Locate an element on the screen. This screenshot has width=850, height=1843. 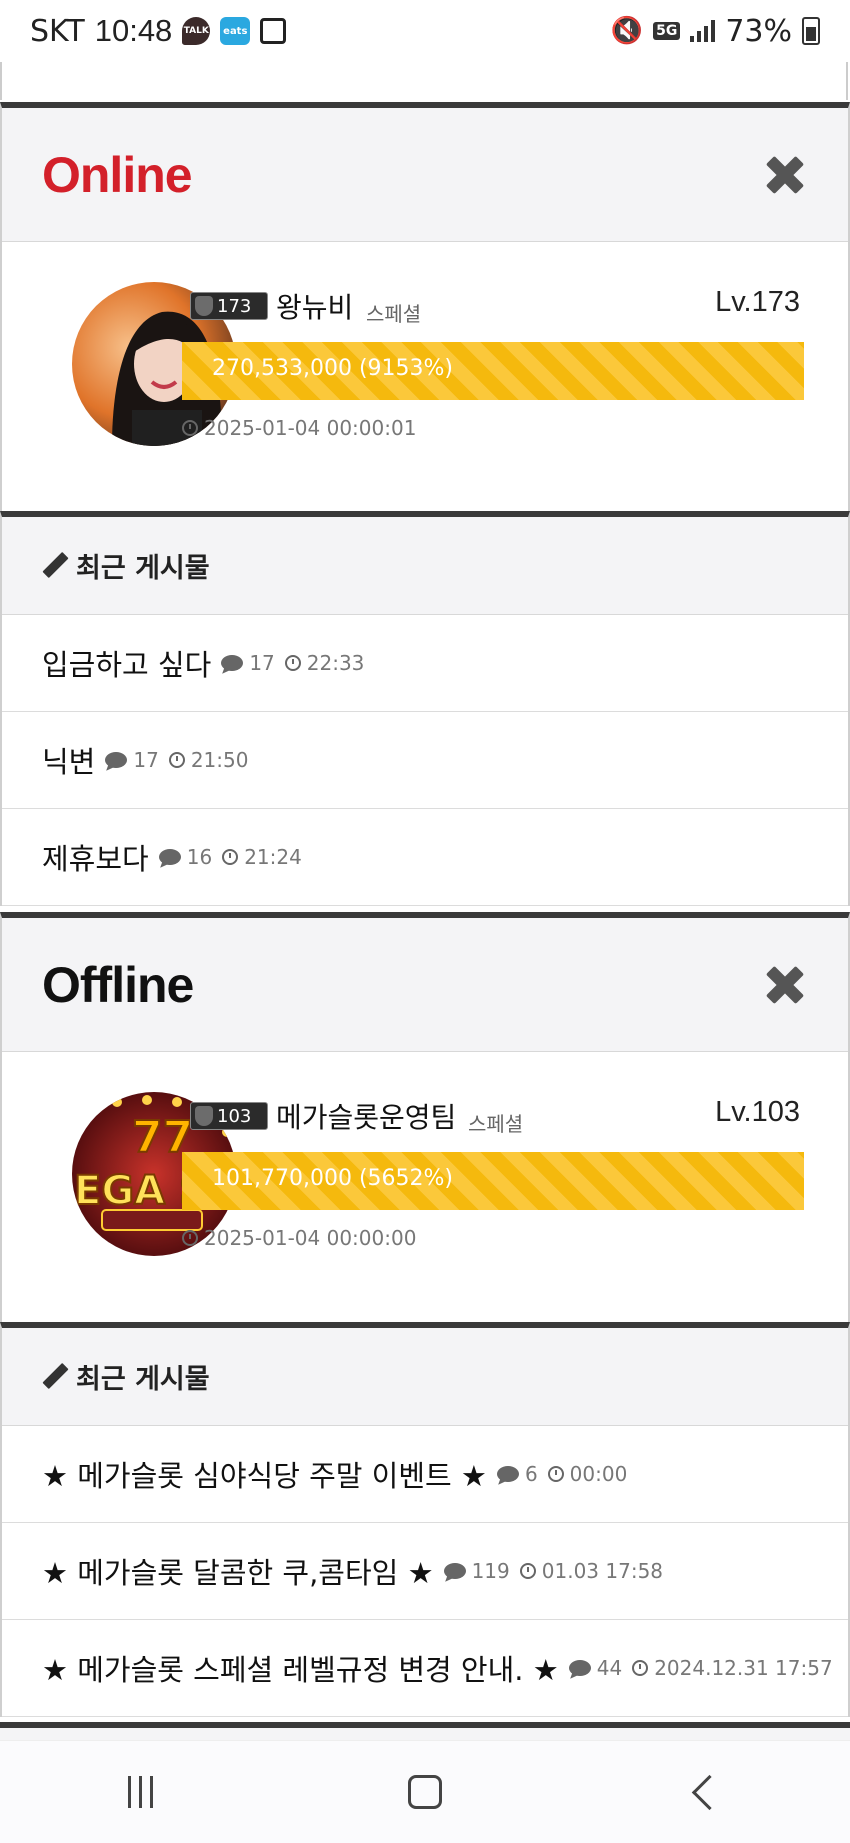
mute-icon: 🔇 is located at coordinates (627, 31).